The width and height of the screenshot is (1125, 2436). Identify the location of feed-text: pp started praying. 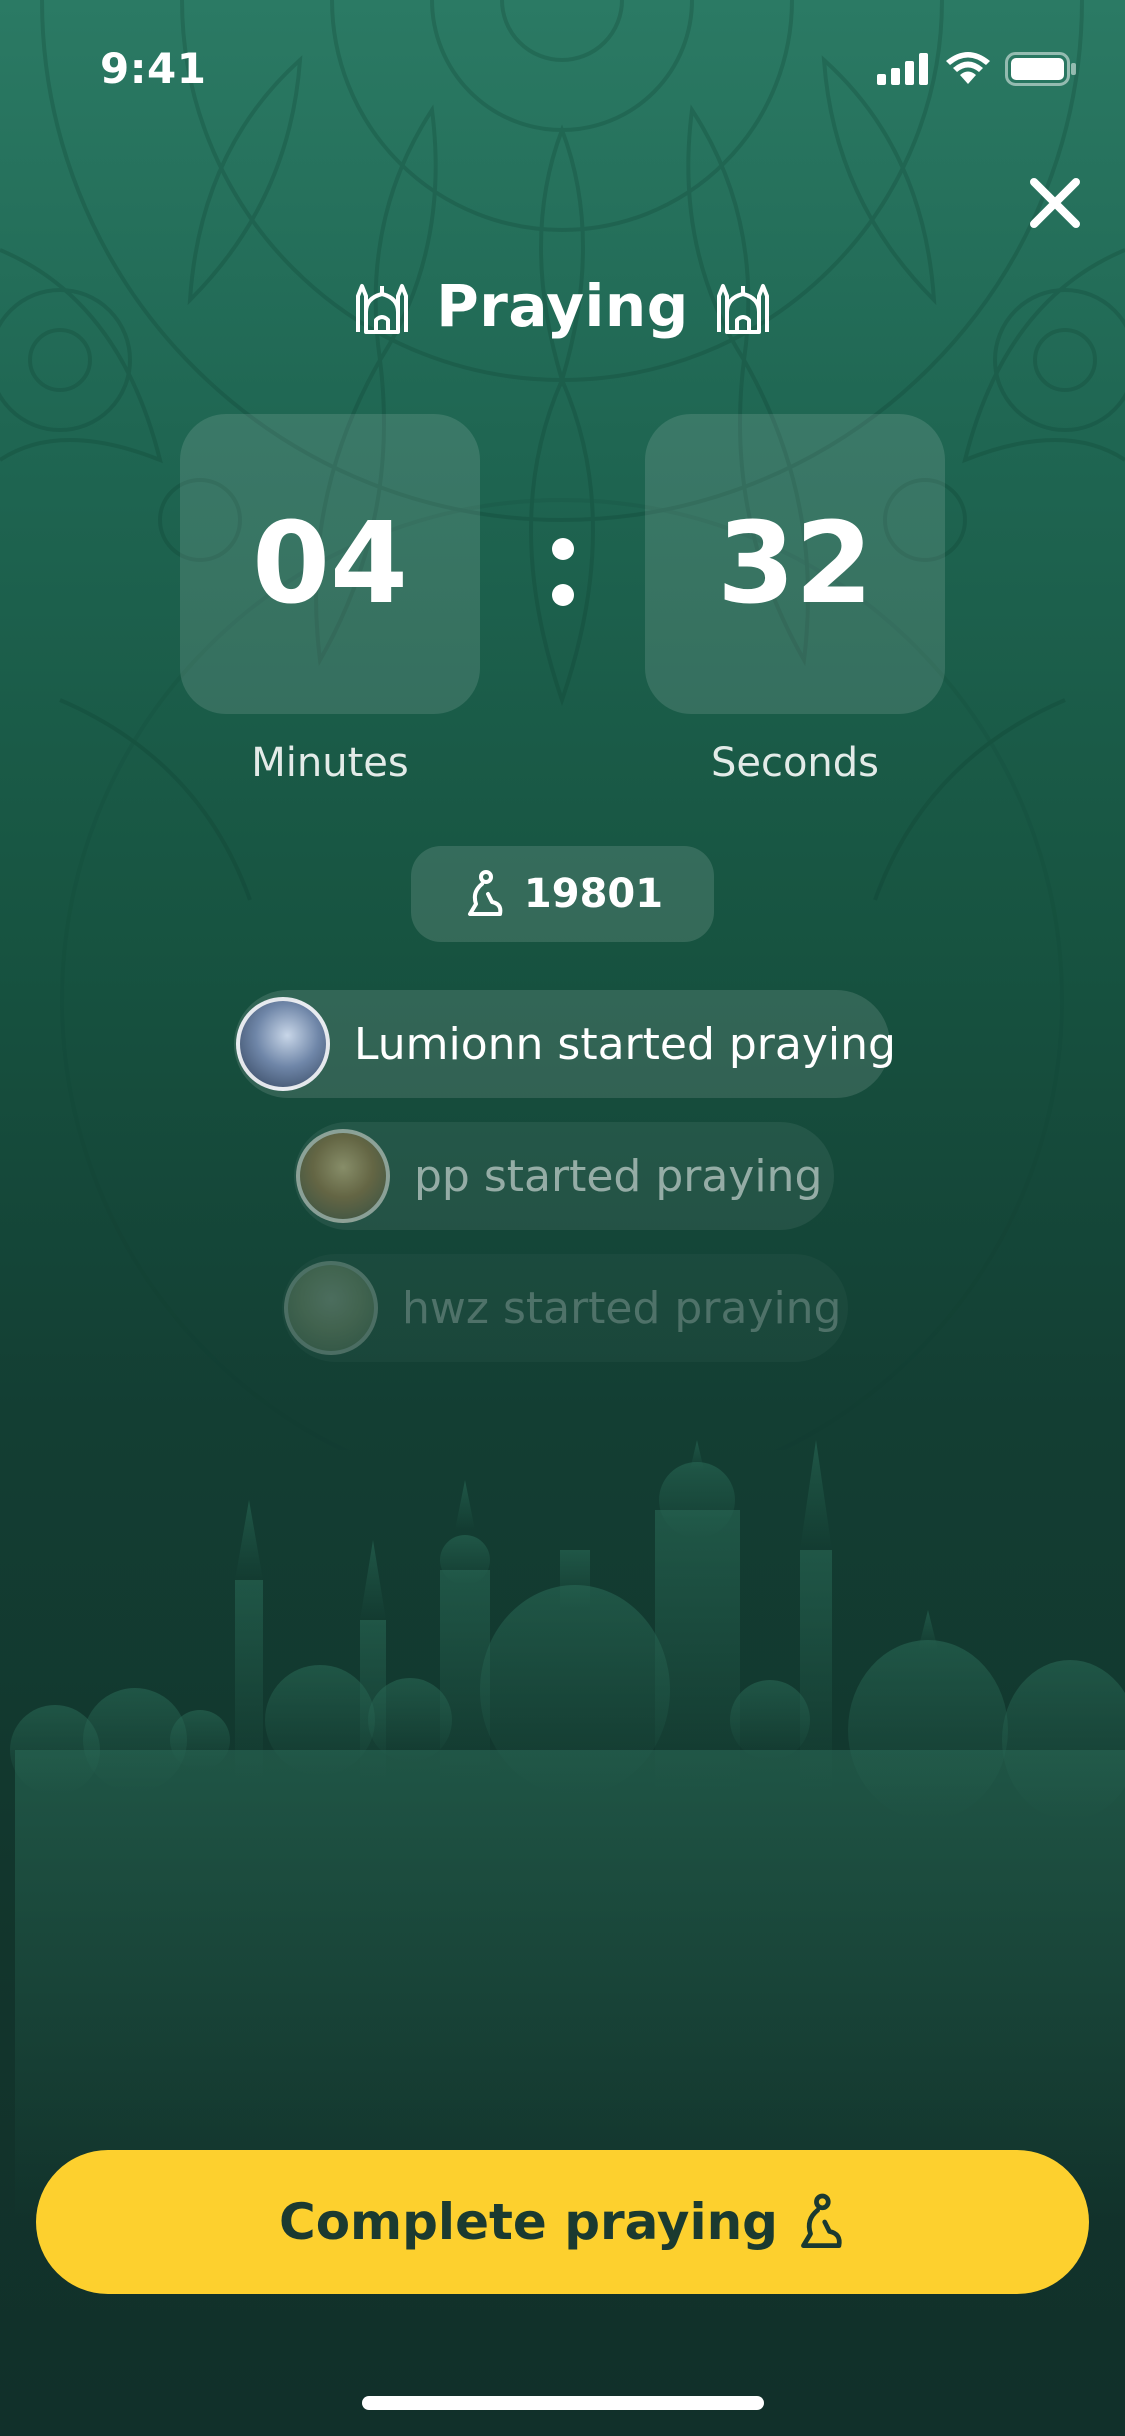
(618, 1176).